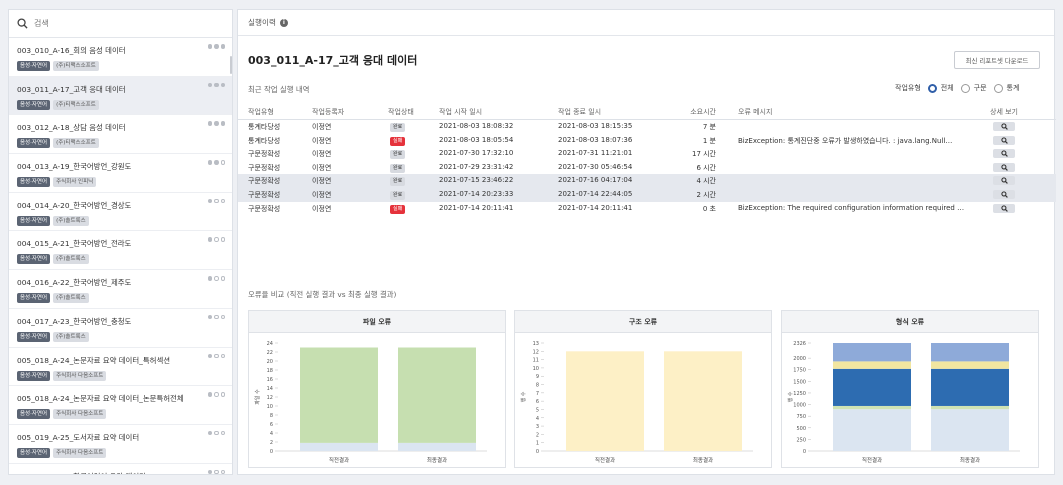  I want to click on list-item: 004_016_A-22_한국어방언_제주도 음성·자연어 (주)솔트룩스, so click(120, 289).